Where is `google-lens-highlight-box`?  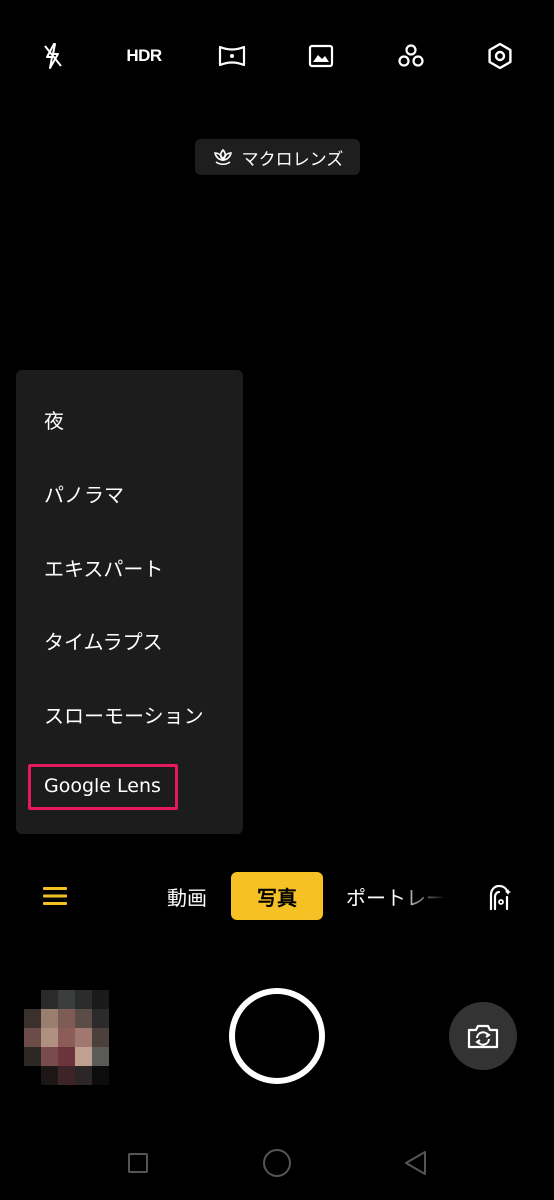
google-lens-highlight-box is located at coordinates (103, 787).